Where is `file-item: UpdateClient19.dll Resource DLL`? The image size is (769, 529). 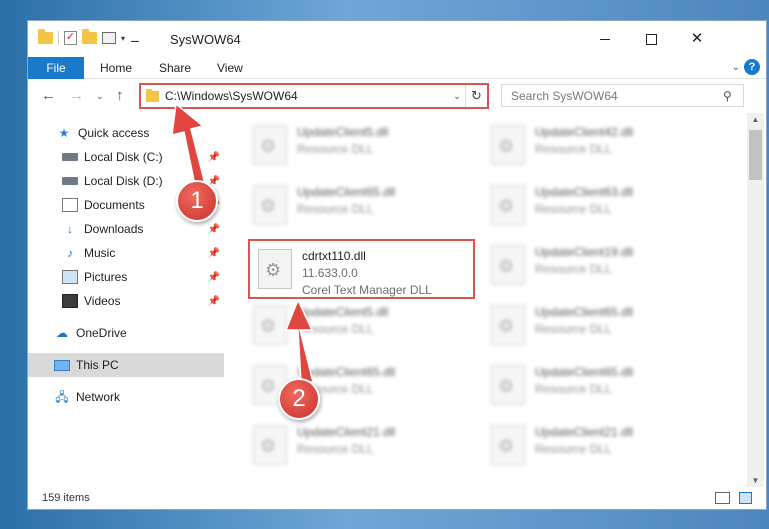 file-item: UpdateClient19.dll Resource DLL is located at coordinates (593, 265).